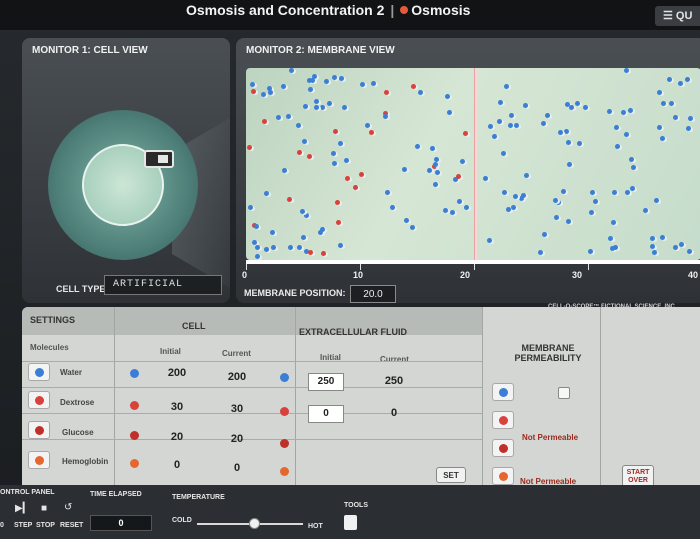  I want to click on hemoglobin-molecule-icon, so click(134, 463).